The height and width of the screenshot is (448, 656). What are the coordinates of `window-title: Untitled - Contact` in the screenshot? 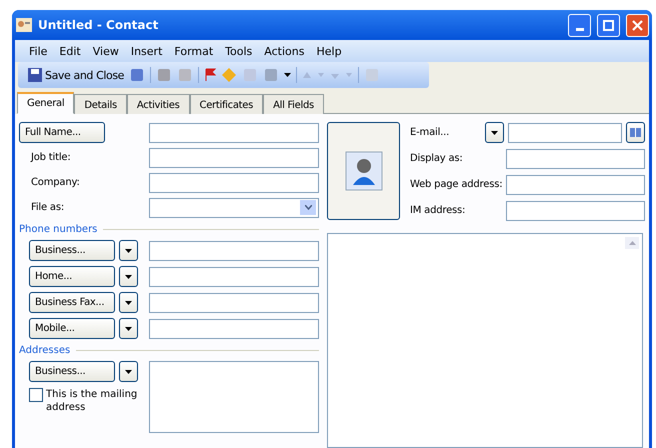 It's located at (99, 25).